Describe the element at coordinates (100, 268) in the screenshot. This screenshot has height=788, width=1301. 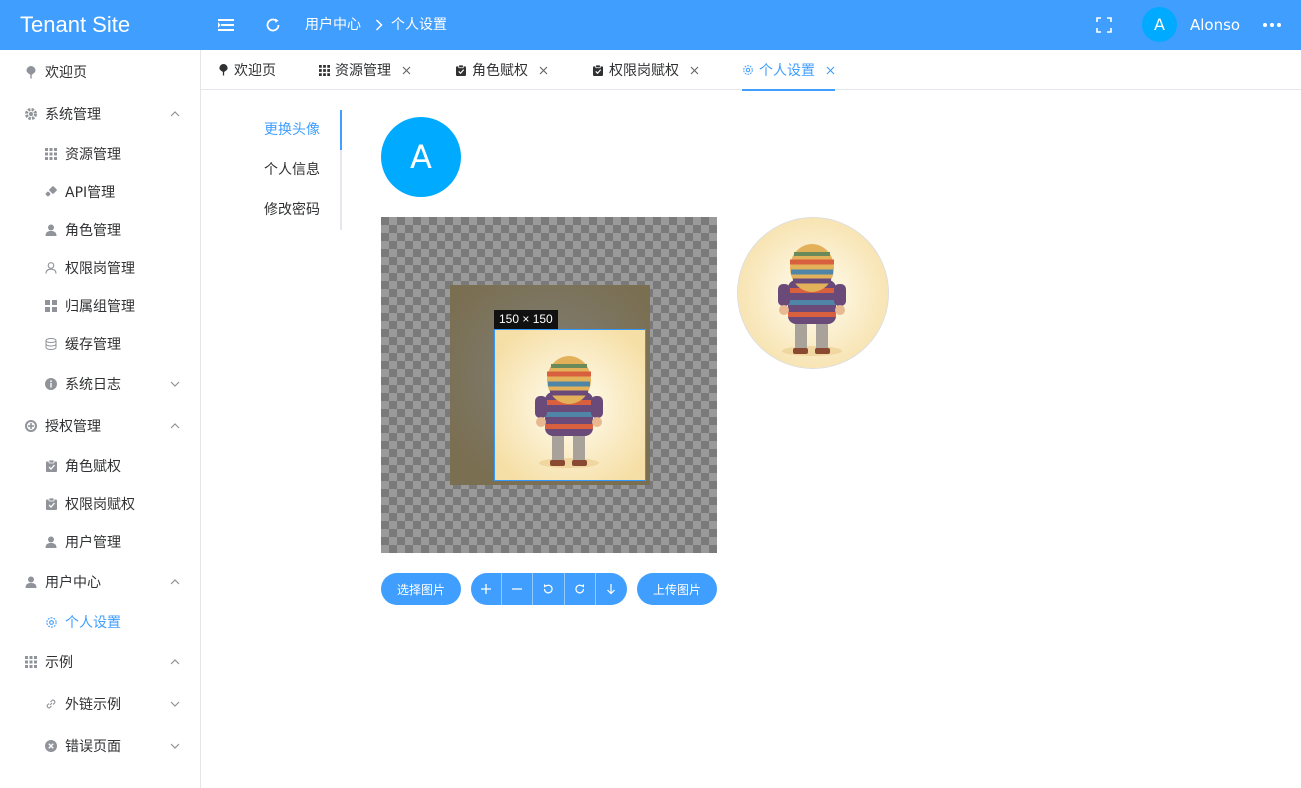
I see `sidebar-item-permission-posts: 权限岗管理` at that location.